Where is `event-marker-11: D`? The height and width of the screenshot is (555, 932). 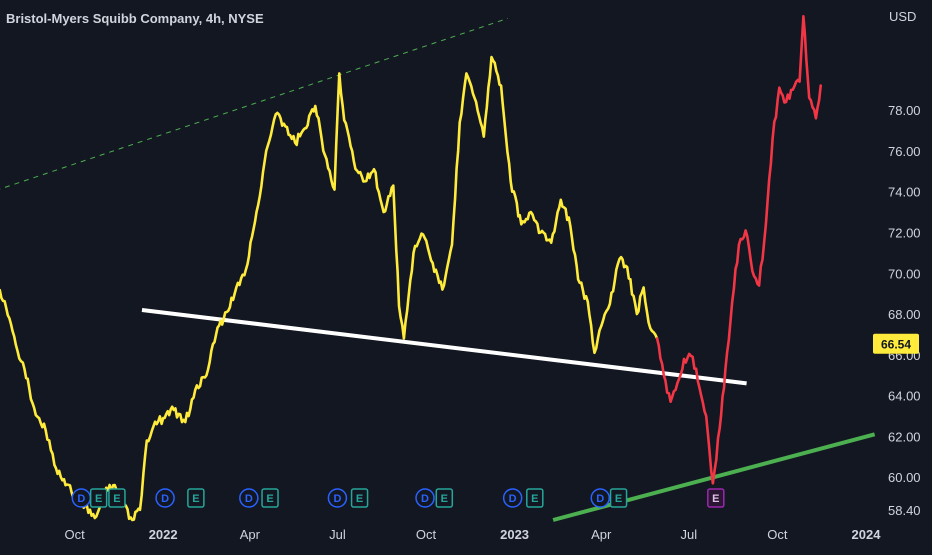 event-marker-11: D is located at coordinates (512, 498).